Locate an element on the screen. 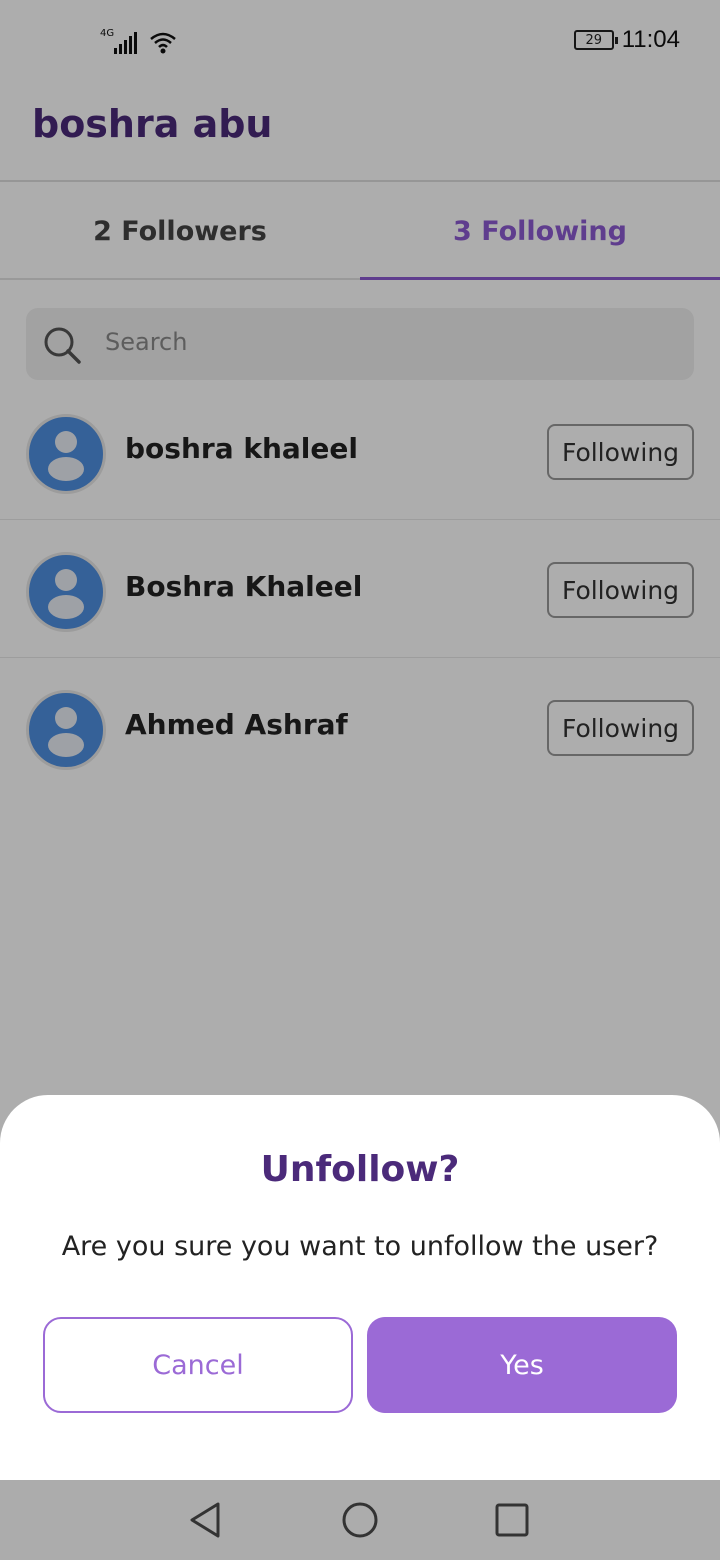 Image resolution: width=720 pixels, height=1560 pixels. dialog-title: Unfollow? is located at coordinates (360, 1169).